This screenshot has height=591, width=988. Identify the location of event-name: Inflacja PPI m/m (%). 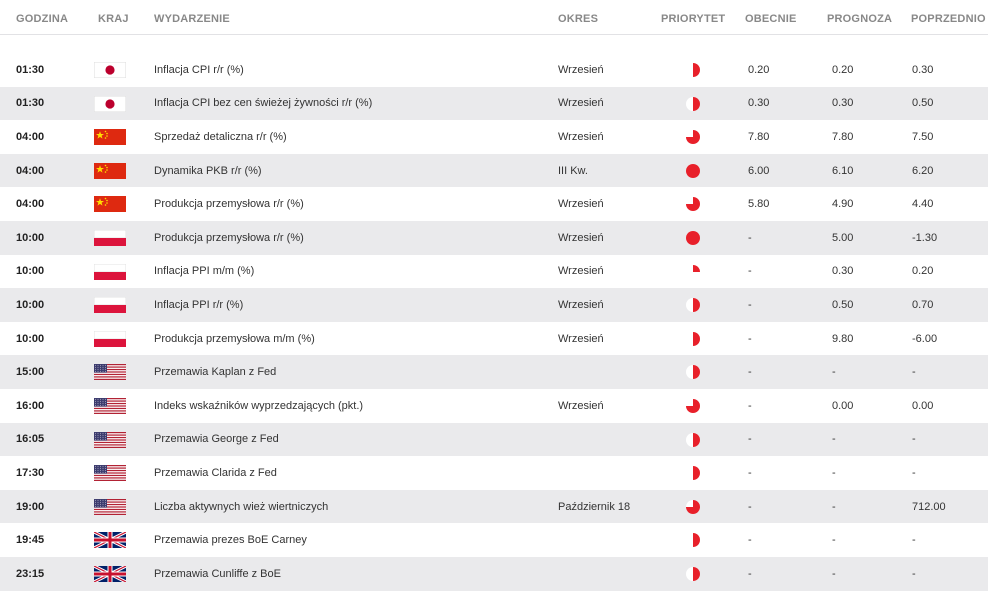
(204, 271).